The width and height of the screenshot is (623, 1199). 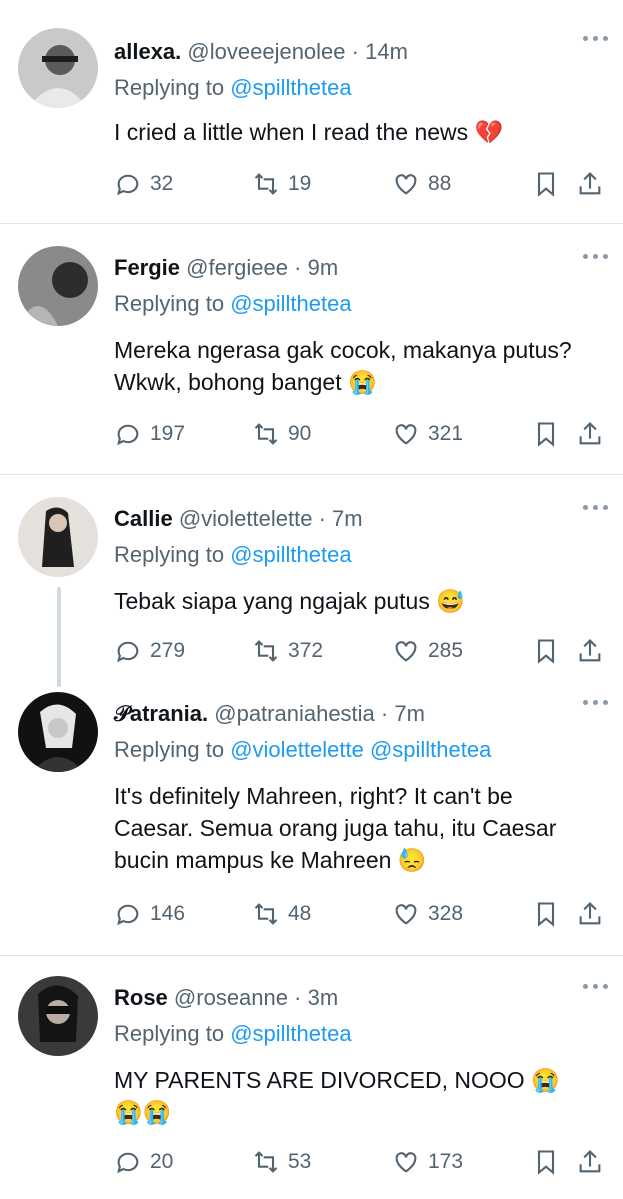 I want to click on user-handle: @fergieee, so click(x=237, y=267).